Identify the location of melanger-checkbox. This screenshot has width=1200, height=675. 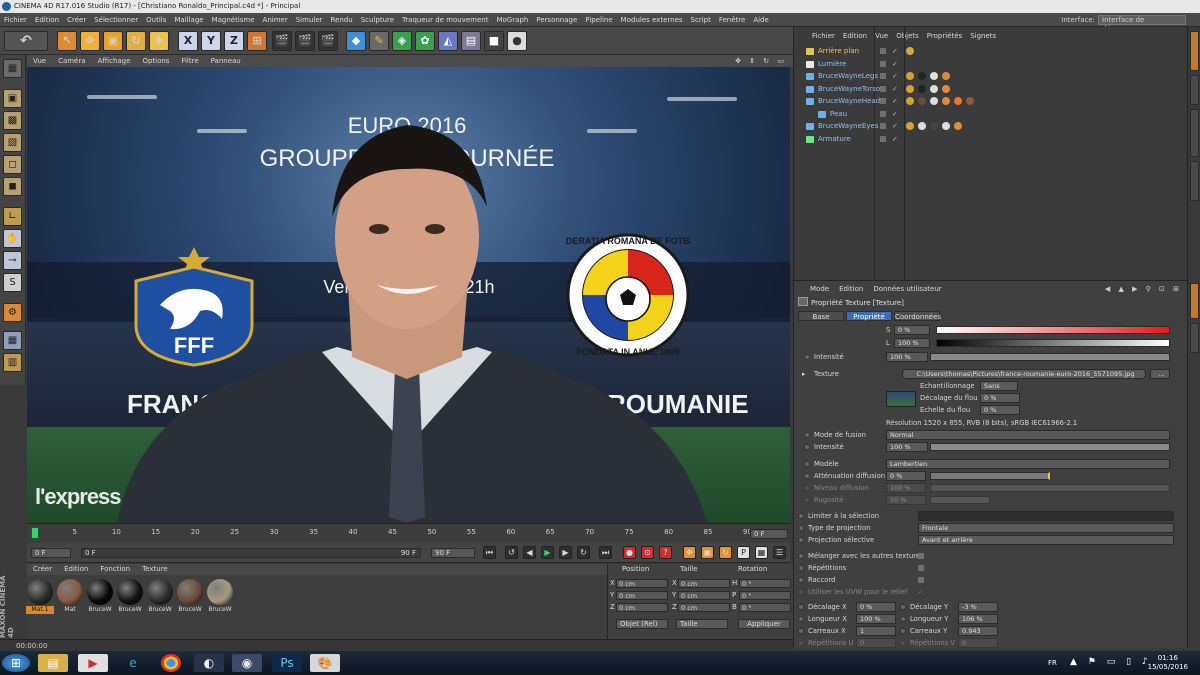
(921, 556).